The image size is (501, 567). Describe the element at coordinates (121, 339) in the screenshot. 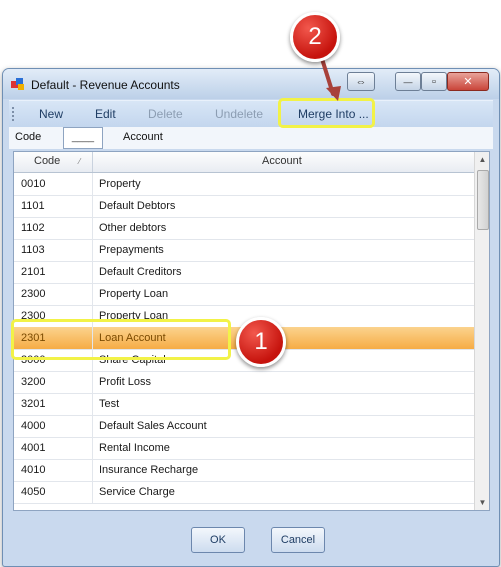

I see `loan-account-highlight` at that location.